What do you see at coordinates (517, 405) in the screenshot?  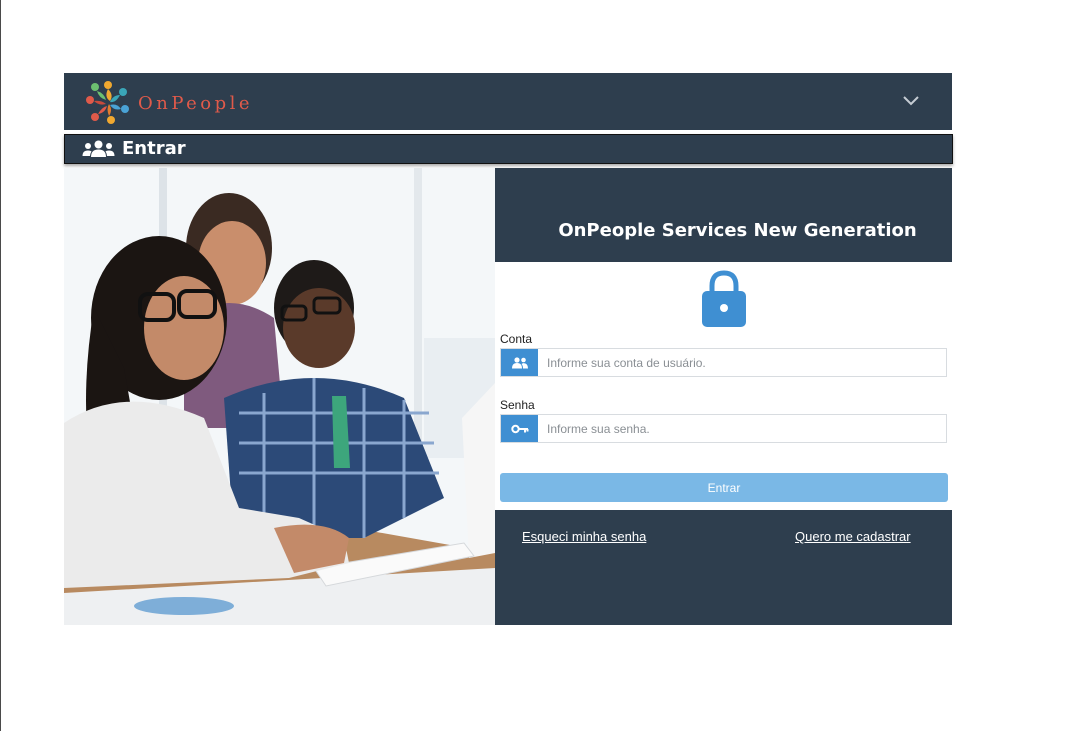 I see `password-label: Senha` at bounding box center [517, 405].